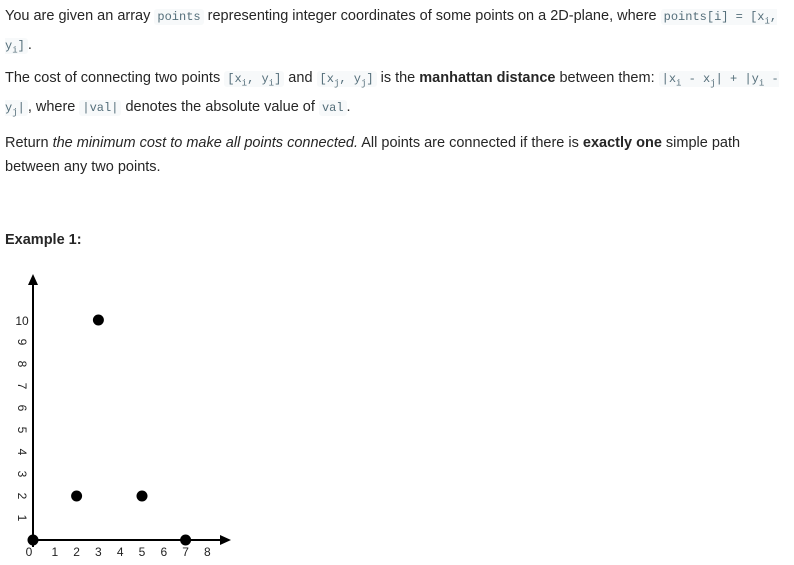 The width and height of the screenshot is (794, 565). Describe the element at coordinates (22, 418) in the screenshot. I see `y-tick-labels: 1 2 3 4 5 6 7 8 9 10` at that location.